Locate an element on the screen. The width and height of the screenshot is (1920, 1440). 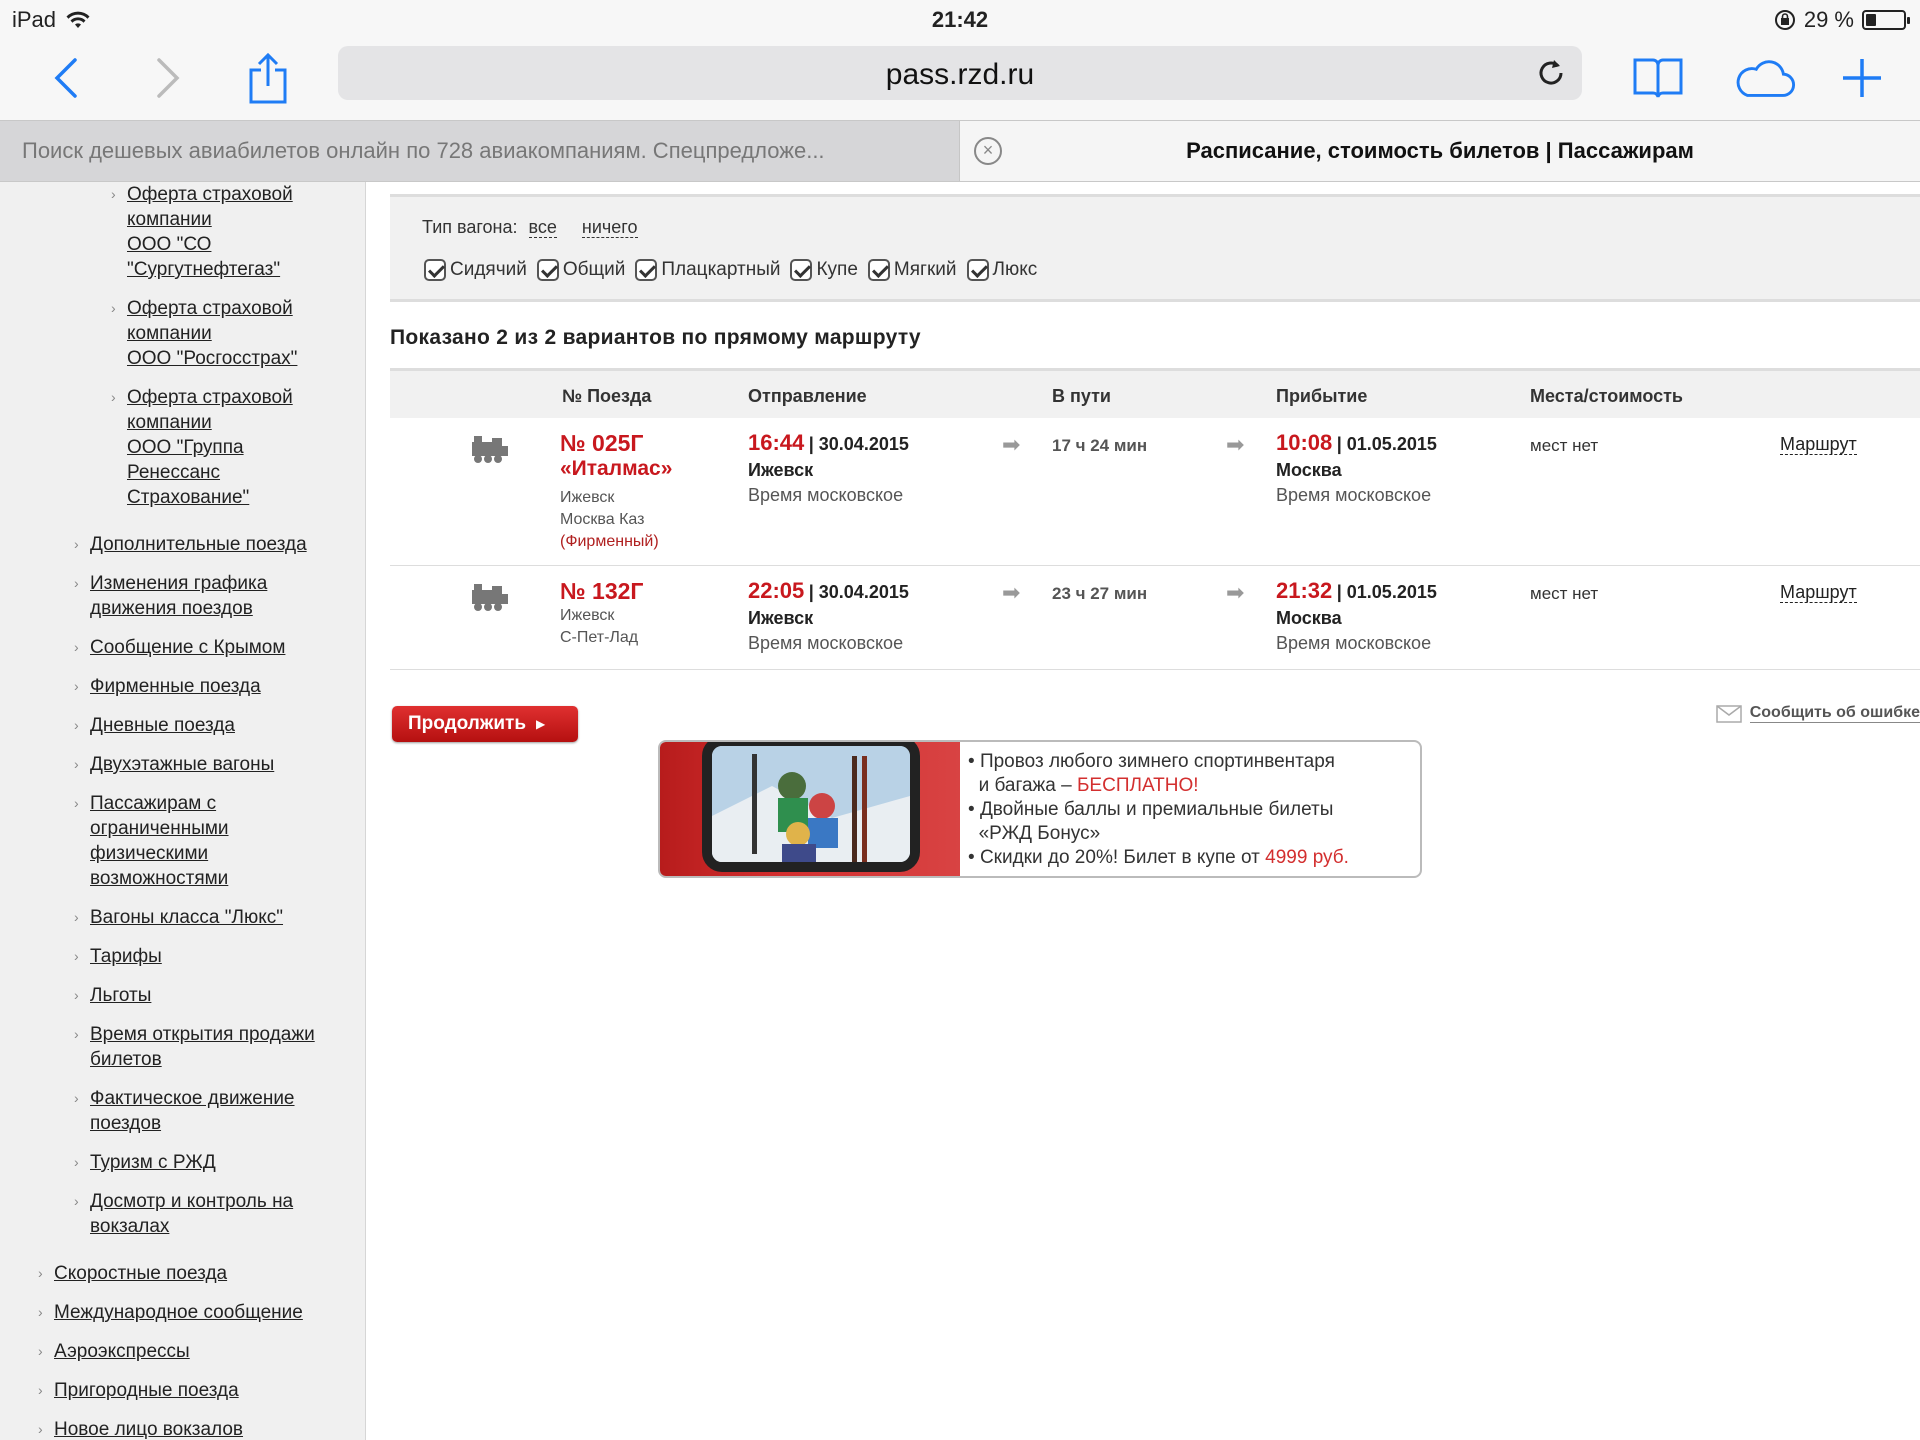
reload-icon is located at coordinates (1551, 73).